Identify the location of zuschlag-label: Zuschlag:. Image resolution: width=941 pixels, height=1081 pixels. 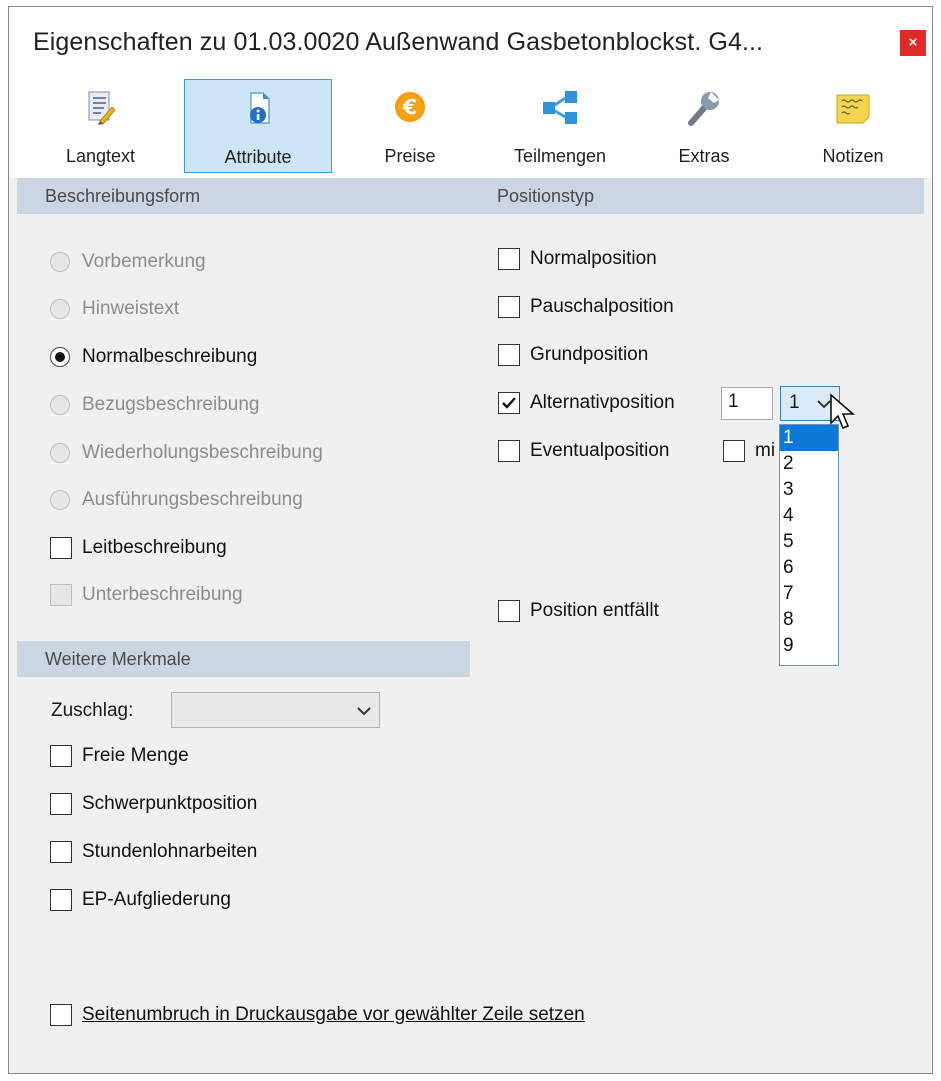
(92, 710).